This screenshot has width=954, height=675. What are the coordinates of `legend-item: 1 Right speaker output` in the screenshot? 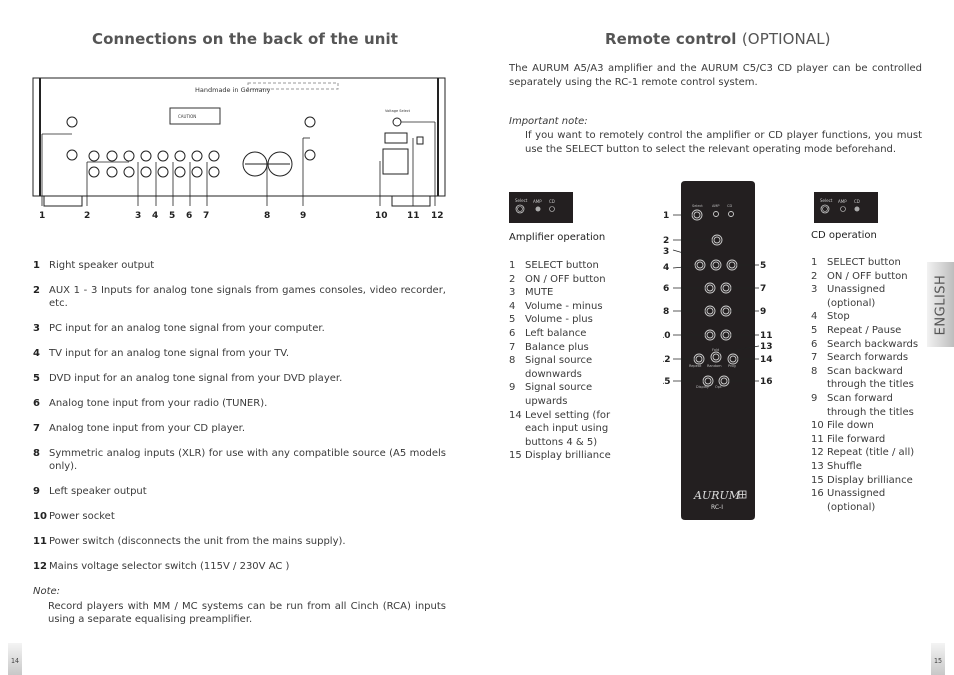 It's located at (94, 265).